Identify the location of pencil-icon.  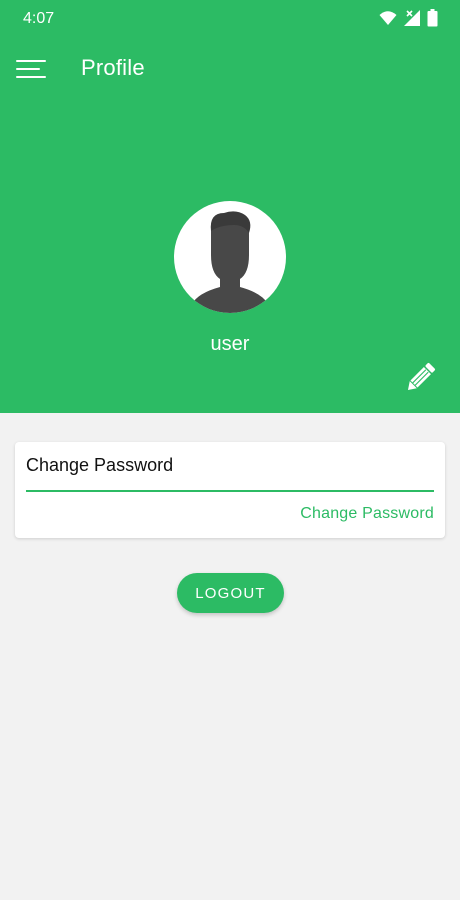
(420, 378).